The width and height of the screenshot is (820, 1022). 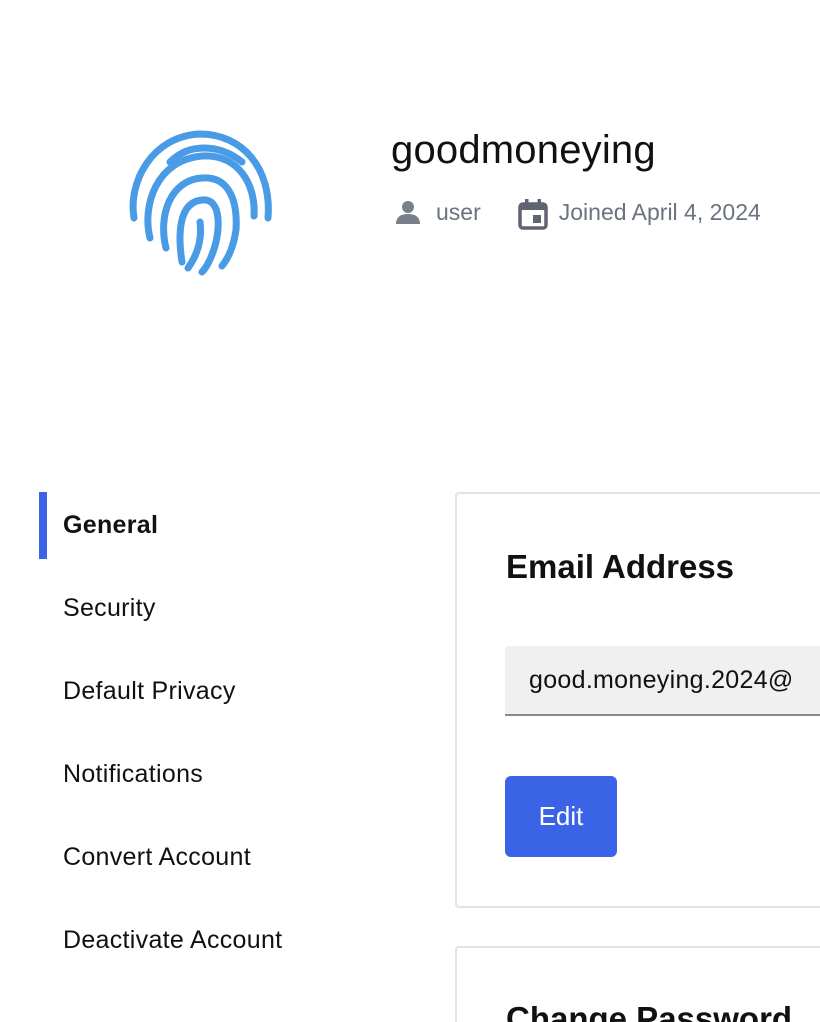 I want to click on sidebar-item-default-privacy: Default Privacy, so click(x=219, y=691).